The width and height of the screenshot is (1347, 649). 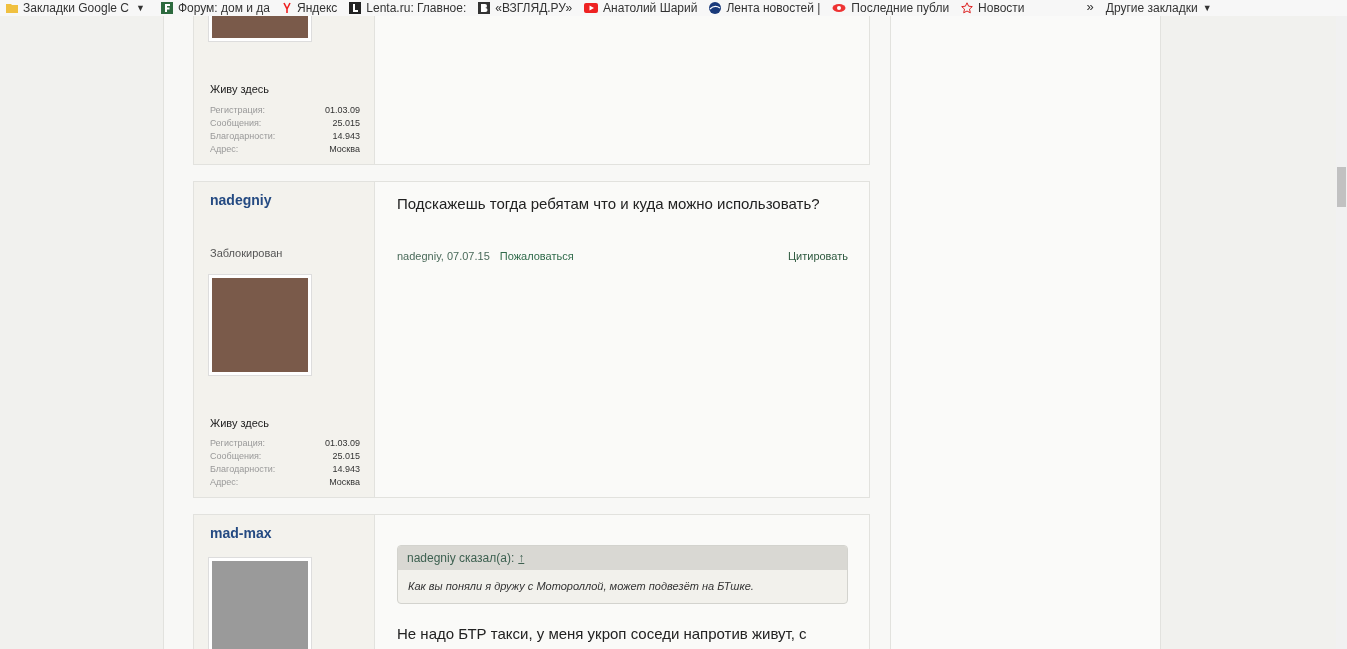 I want to click on post-signature: nadegniy, 07.07.15, so click(x=443, y=256).